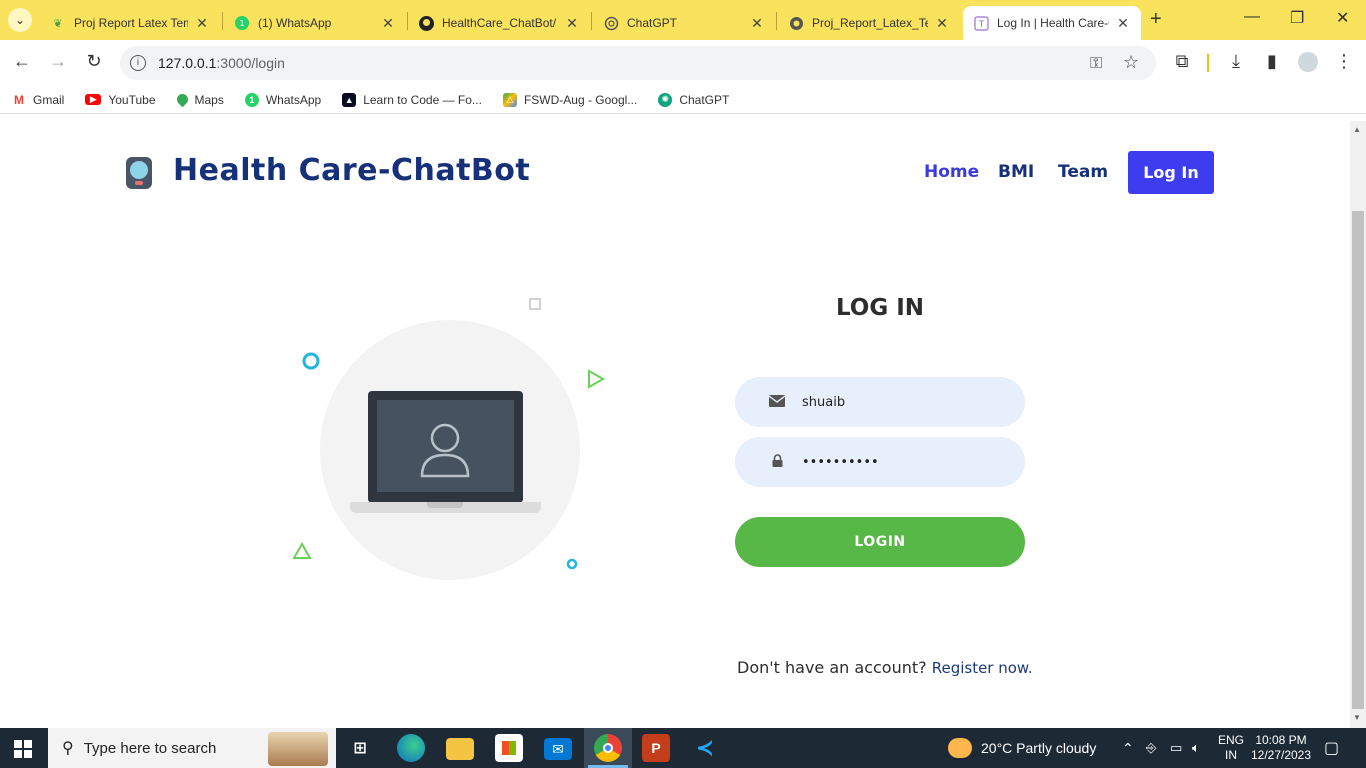 This screenshot has width=1366, height=768. I want to click on close-window-icon: ✕, so click(1342, 18).